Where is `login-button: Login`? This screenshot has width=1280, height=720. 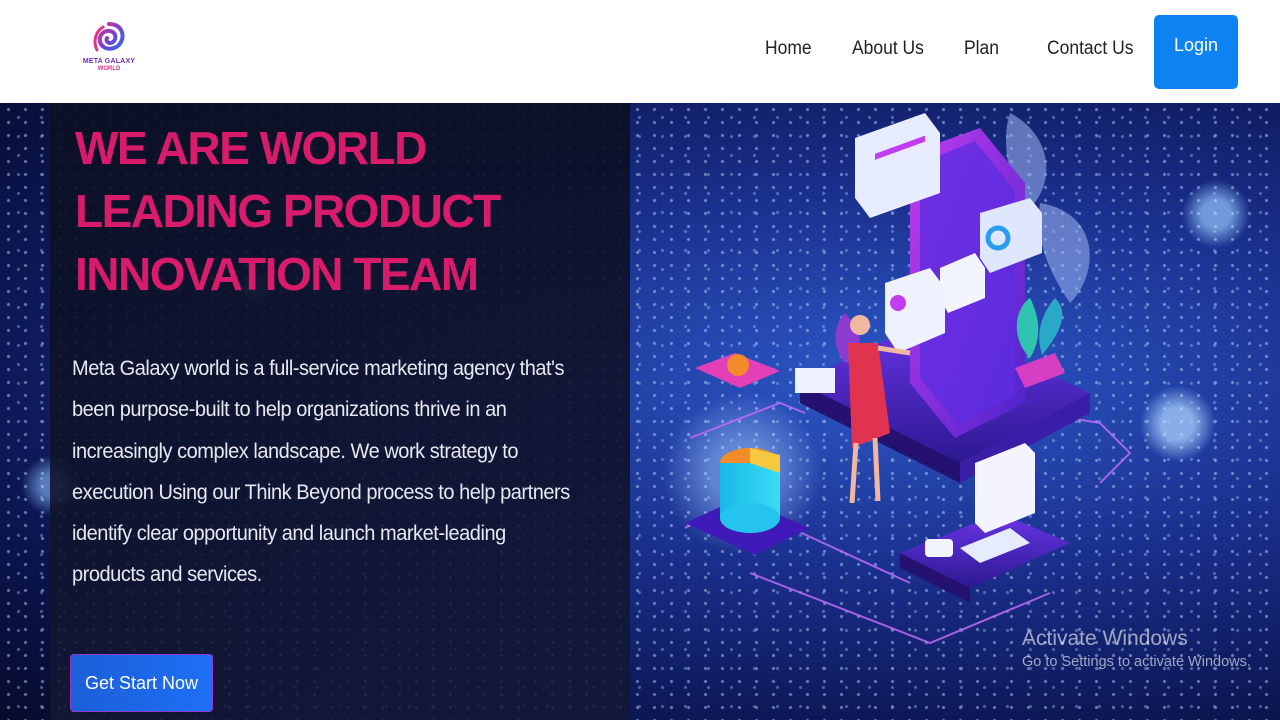 login-button: Login is located at coordinates (1196, 52).